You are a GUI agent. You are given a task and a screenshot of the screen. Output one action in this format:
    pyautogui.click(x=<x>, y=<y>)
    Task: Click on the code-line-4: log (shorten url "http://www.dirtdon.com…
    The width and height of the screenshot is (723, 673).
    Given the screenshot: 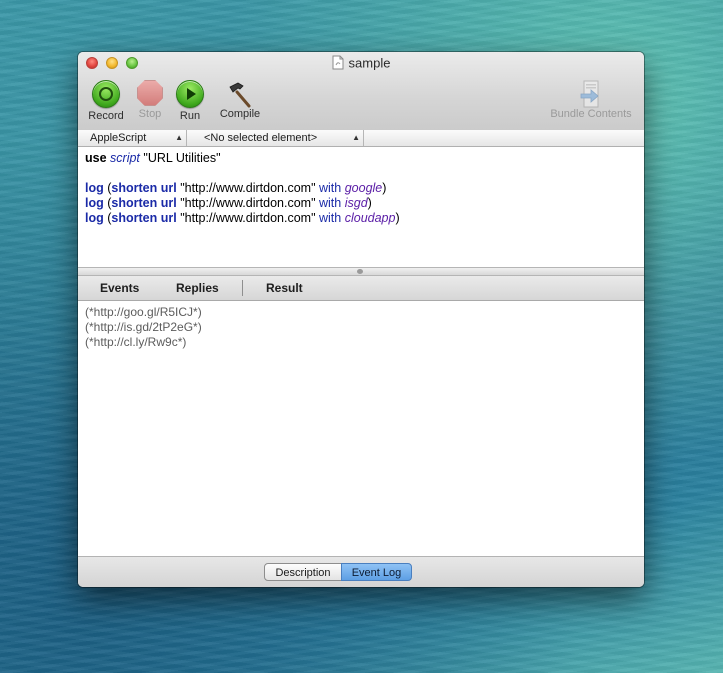 What is the action you would take?
    pyautogui.click(x=361, y=218)
    